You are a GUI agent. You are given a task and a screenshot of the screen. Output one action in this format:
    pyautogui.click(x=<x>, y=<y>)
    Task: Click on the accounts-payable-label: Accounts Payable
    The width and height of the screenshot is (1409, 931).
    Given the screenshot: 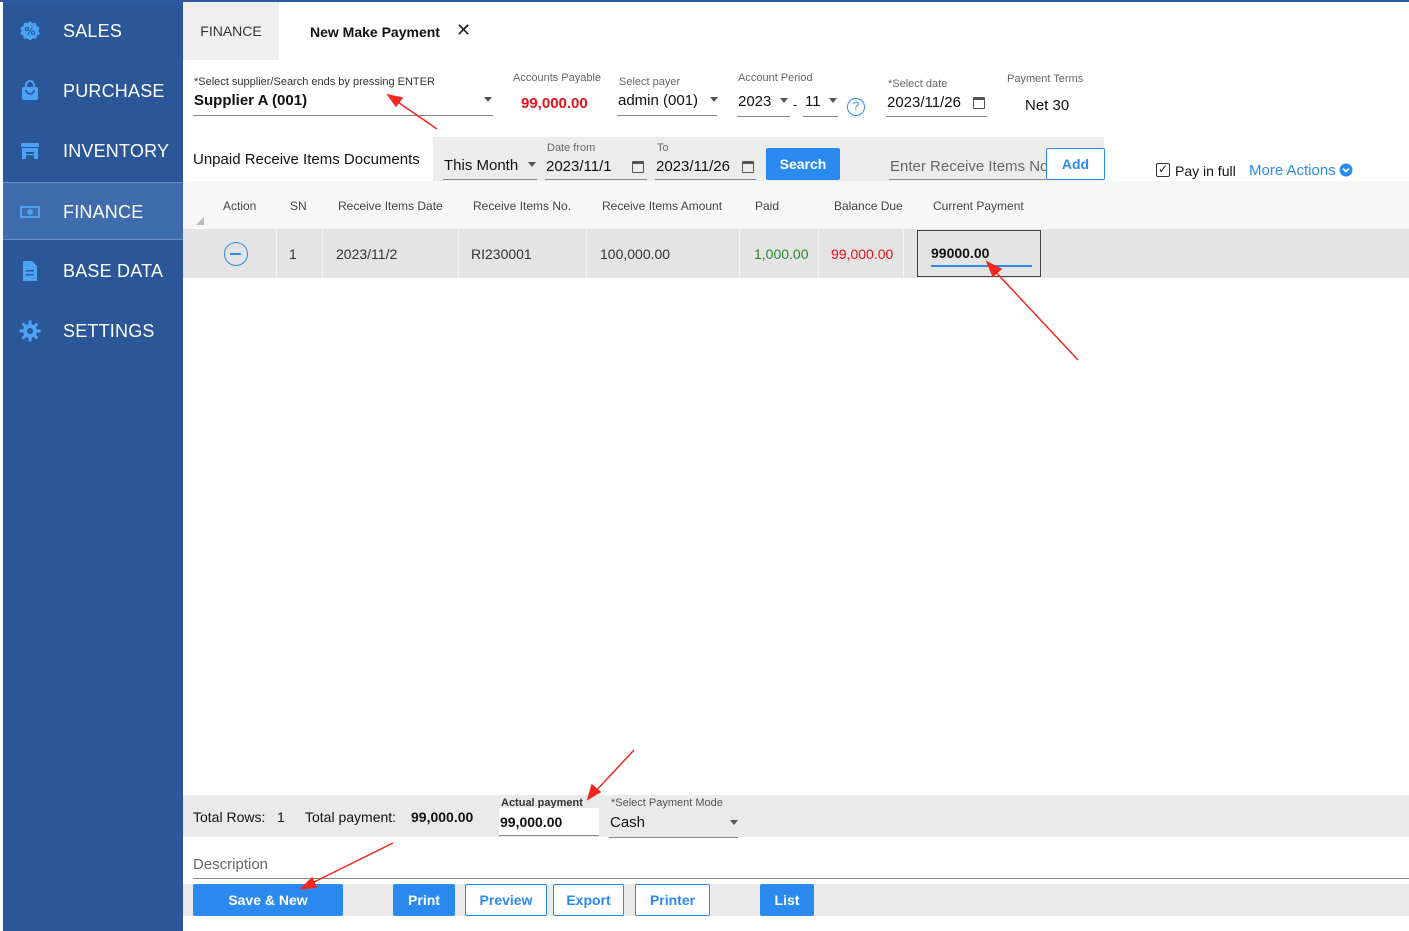 What is the action you would take?
    pyautogui.click(x=557, y=78)
    